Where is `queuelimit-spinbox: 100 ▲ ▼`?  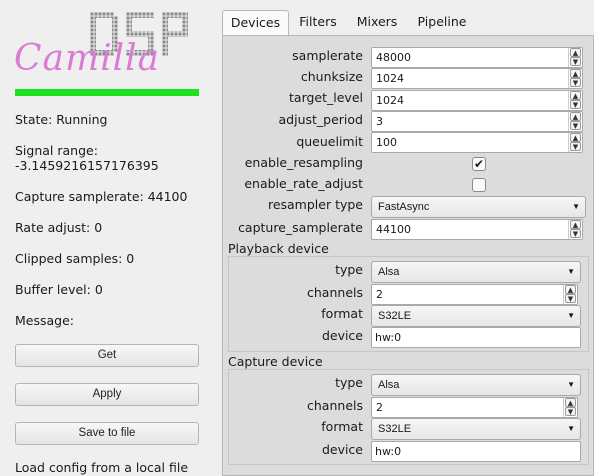
queuelimit-spinbox: 100 ▲ ▼ is located at coordinates (477, 142).